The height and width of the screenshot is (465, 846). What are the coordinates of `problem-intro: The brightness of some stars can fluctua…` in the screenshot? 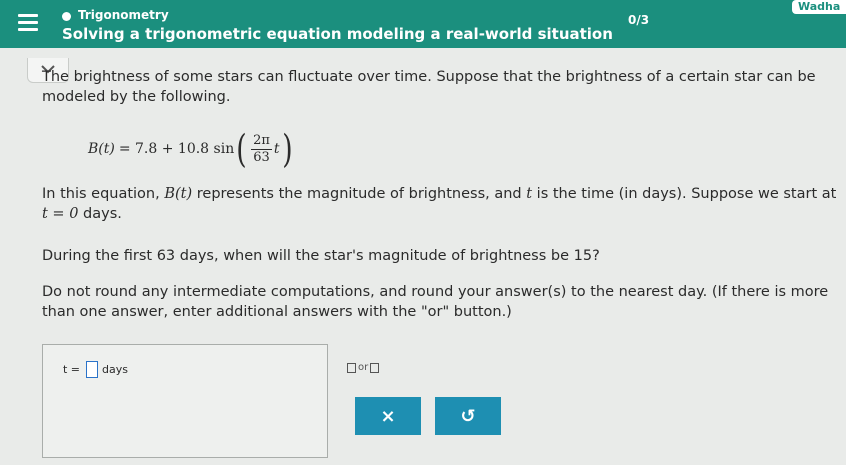 It's located at (429, 87).